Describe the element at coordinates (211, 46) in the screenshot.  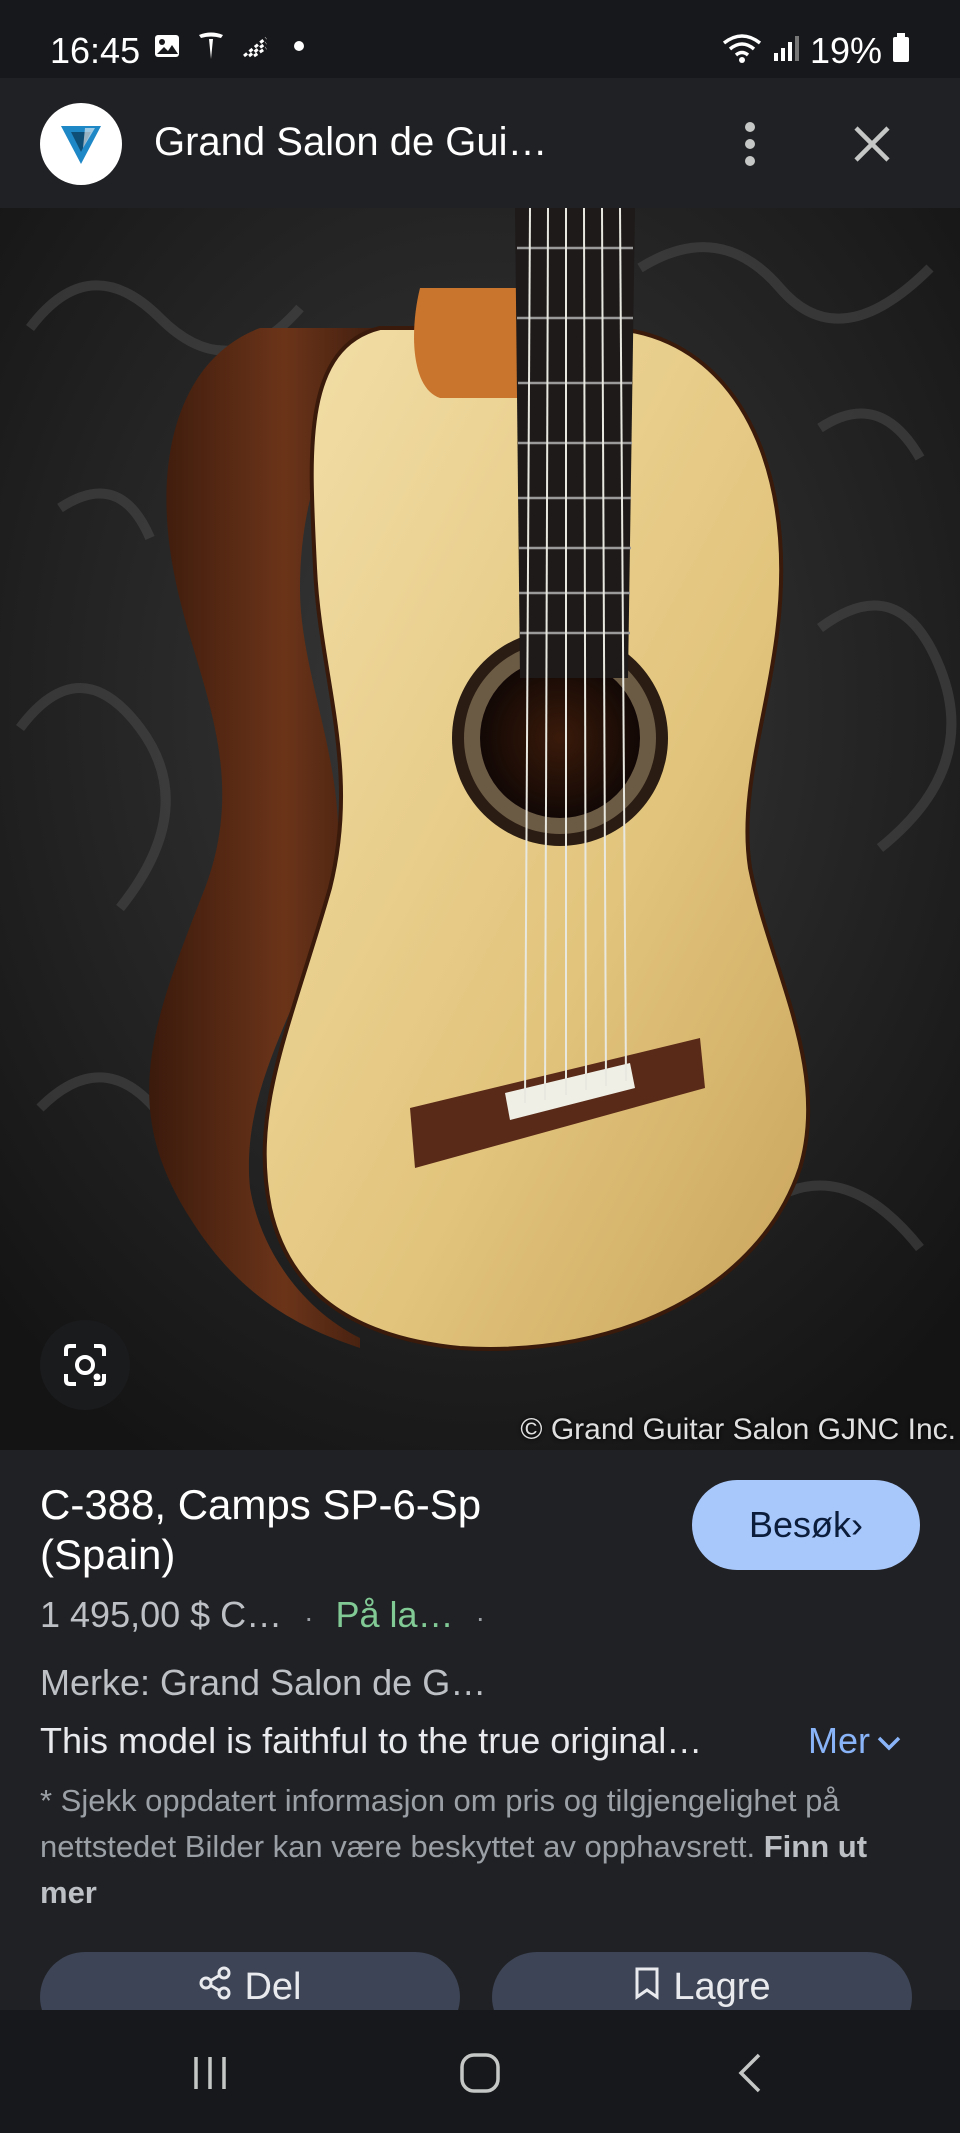
I see `tesla-icon` at that location.